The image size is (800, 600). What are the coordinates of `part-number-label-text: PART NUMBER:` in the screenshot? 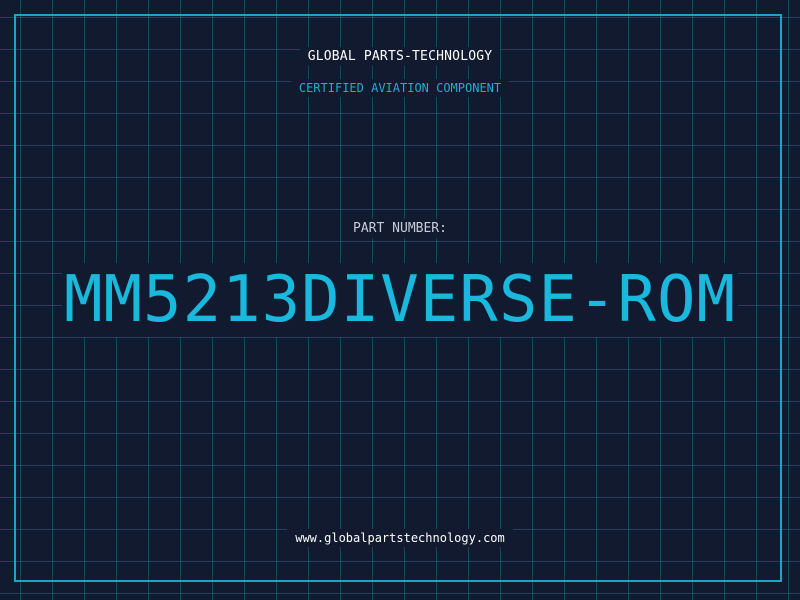 It's located at (400, 228).